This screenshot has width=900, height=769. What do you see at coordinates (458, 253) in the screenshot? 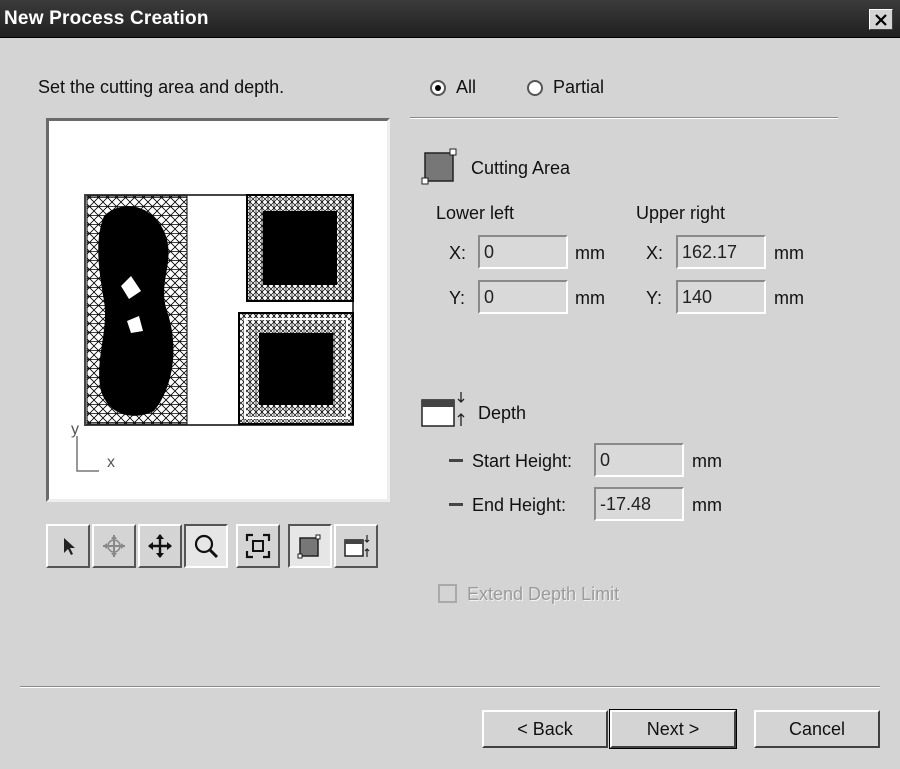
I see `lower-left-x-label: X:` at bounding box center [458, 253].